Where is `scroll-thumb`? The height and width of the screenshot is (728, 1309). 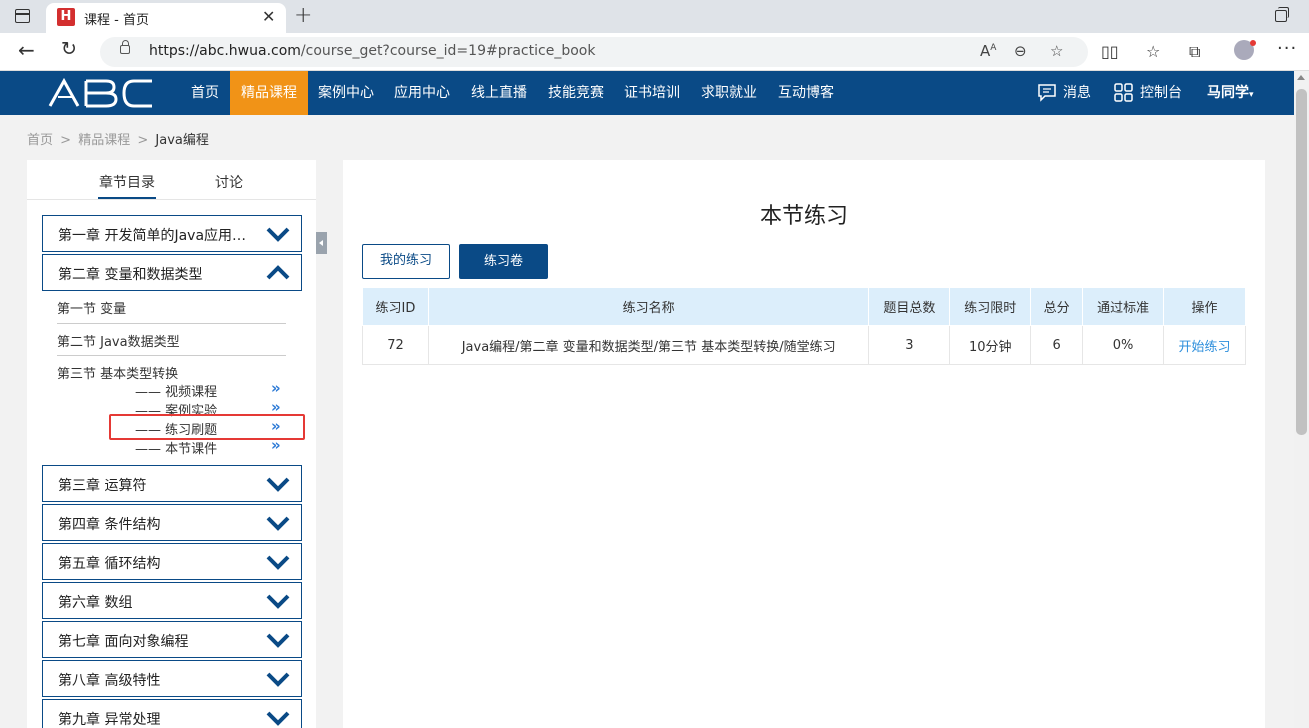 scroll-thumb is located at coordinates (1301, 262).